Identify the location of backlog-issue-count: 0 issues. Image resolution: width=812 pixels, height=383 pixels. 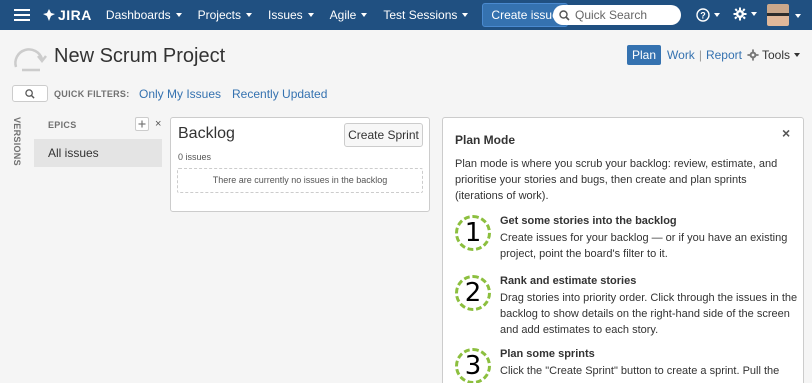
(195, 157).